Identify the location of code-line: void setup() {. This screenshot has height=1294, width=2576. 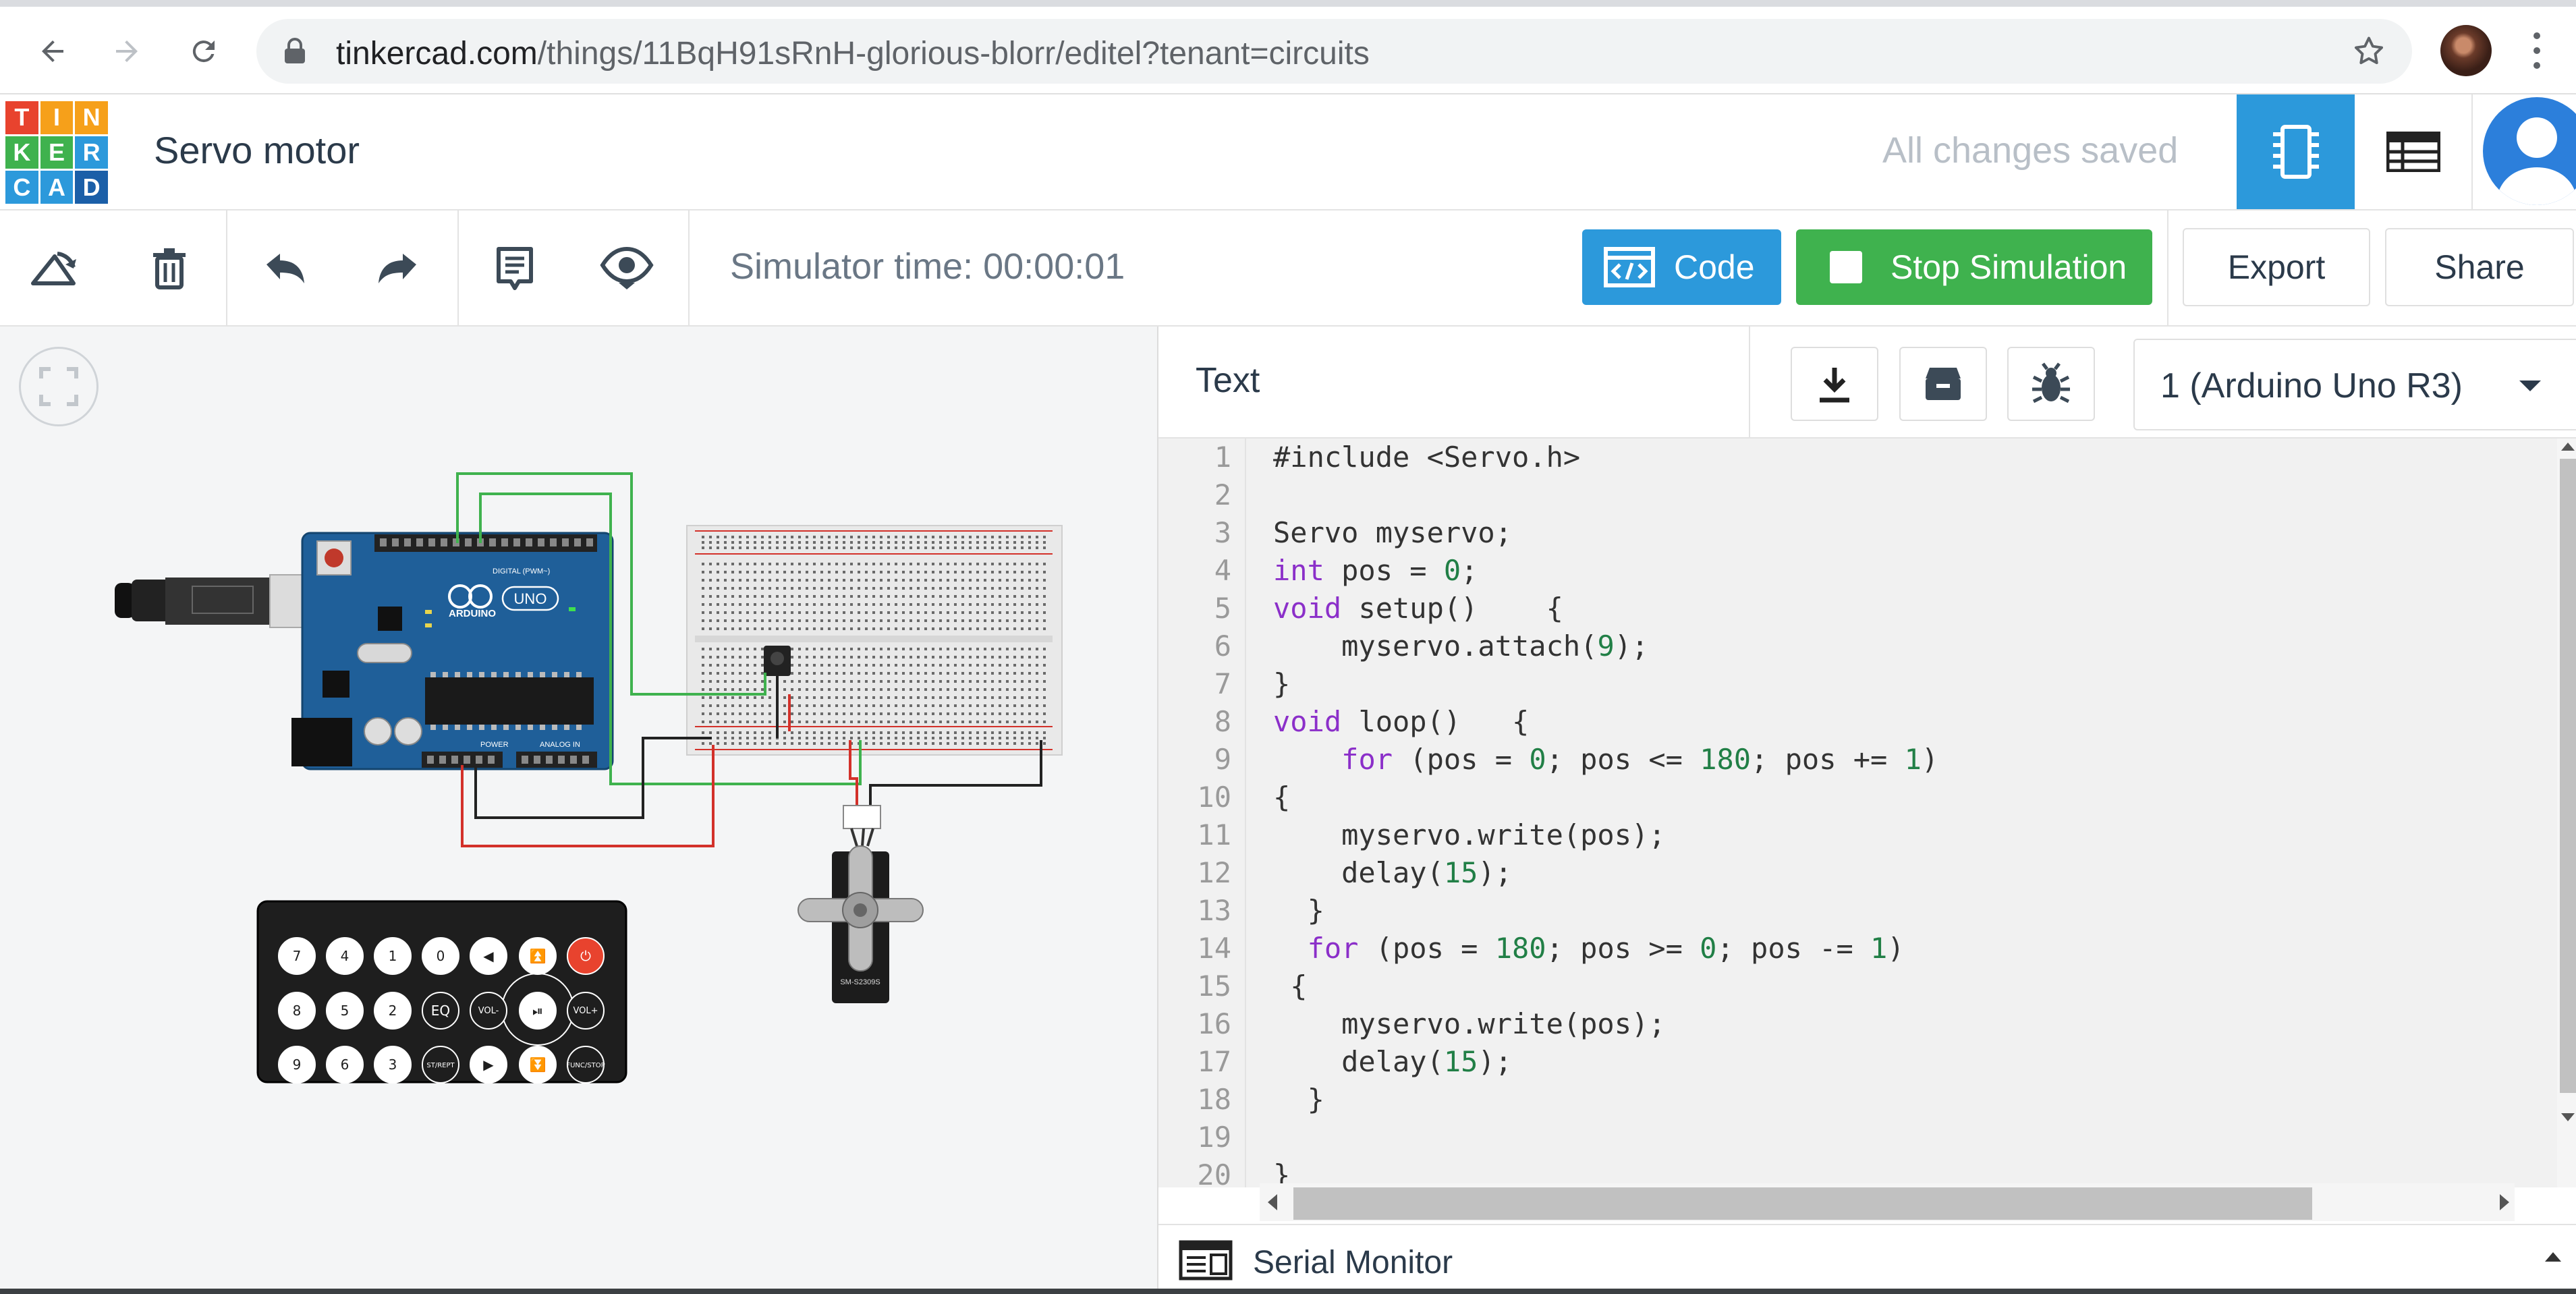
(1418, 608).